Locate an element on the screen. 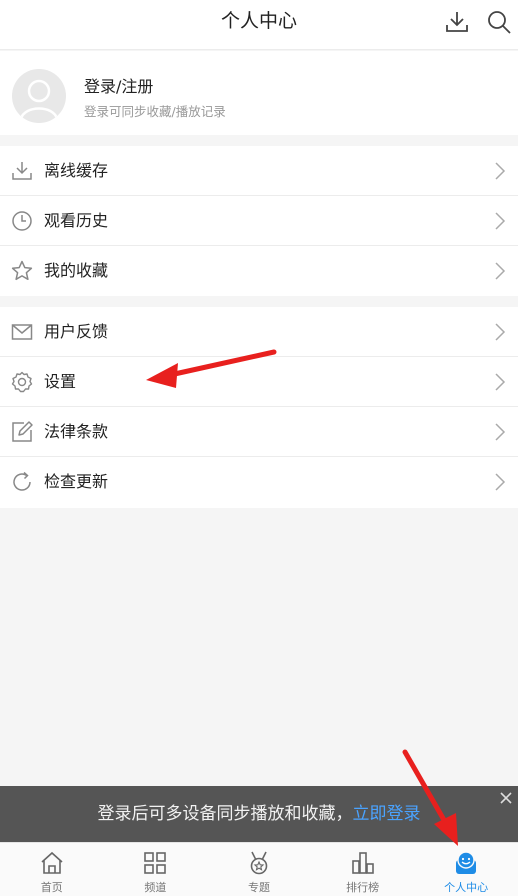  medal-icon is located at coordinates (259, 863).